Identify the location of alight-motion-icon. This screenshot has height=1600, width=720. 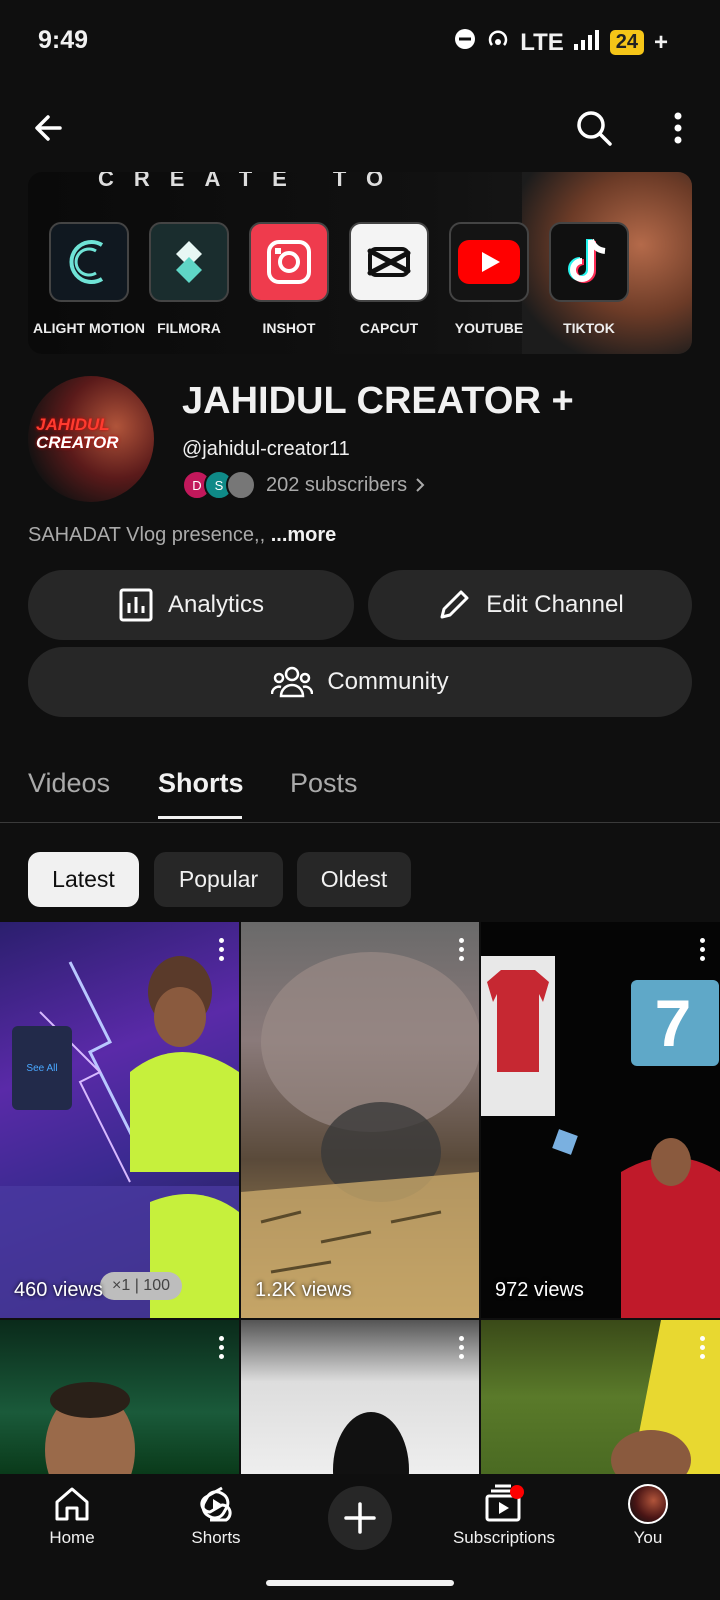
(89, 262).